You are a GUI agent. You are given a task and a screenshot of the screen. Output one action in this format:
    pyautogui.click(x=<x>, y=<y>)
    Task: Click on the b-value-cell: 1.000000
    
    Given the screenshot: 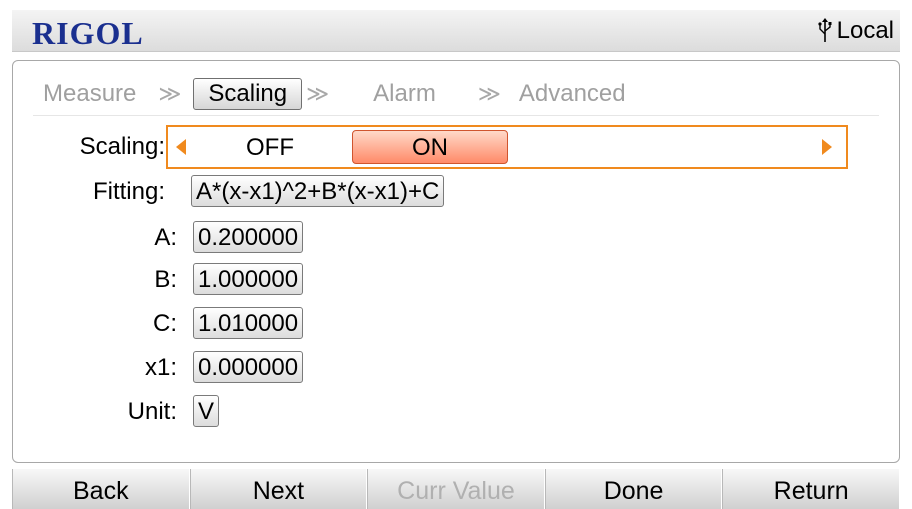 What is the action you would take?
    pyautogui.click(x=248, y=279)
    